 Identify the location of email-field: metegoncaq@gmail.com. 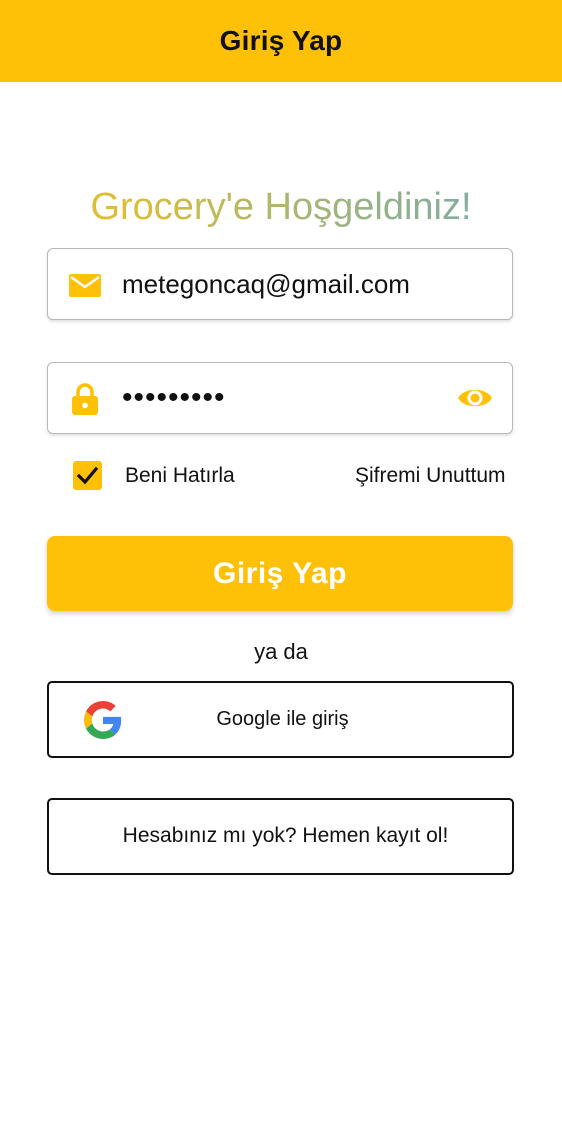
(280, 284).